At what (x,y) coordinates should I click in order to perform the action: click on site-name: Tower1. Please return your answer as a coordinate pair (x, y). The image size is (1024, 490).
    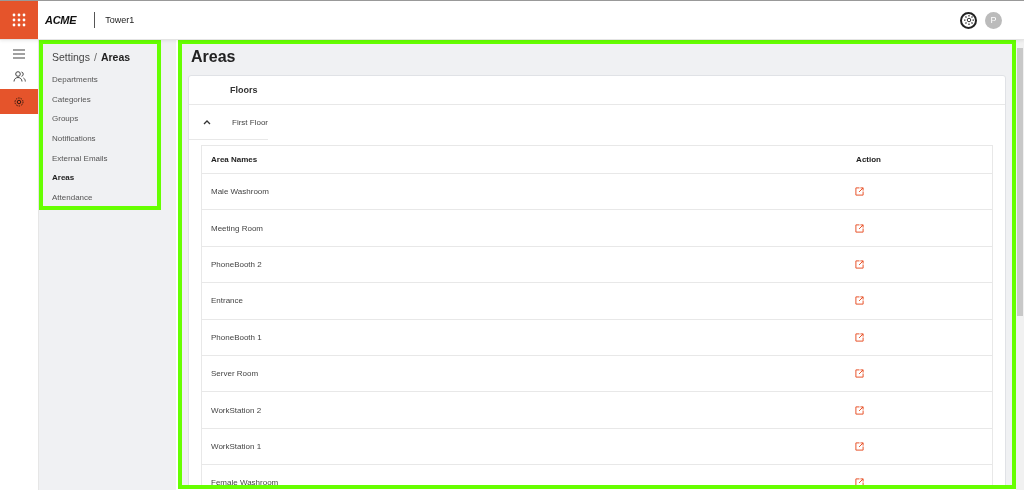
    Looking at the image, I should click on (120, 20).